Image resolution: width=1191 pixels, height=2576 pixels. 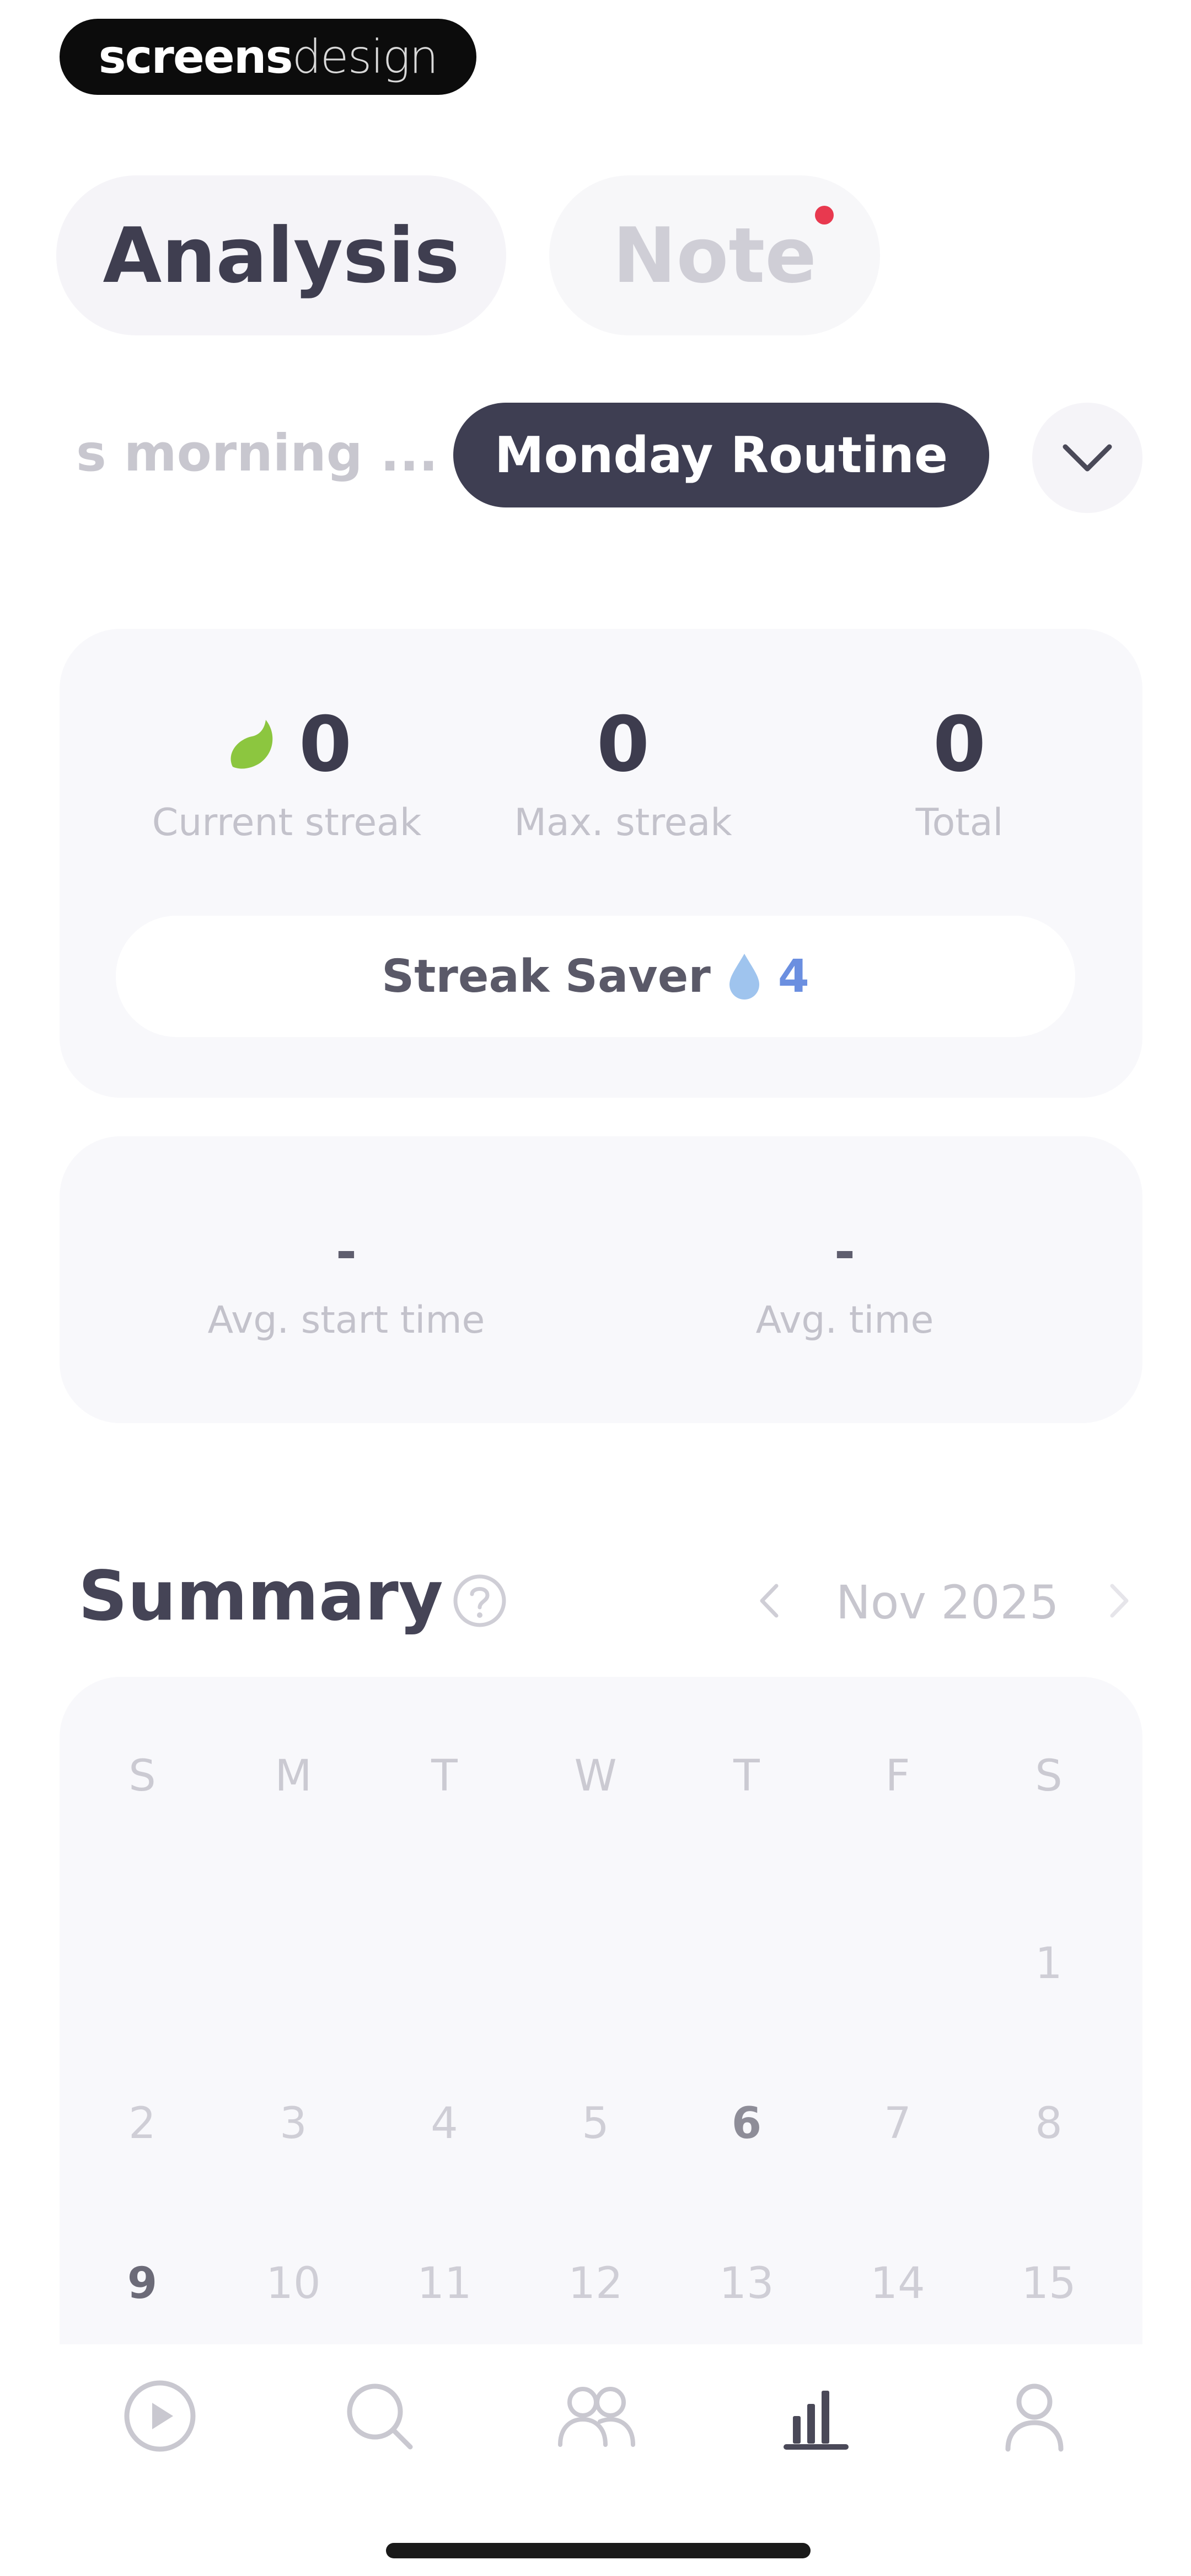 I want to click on previous-month-button, so click(x=769, y=1600).